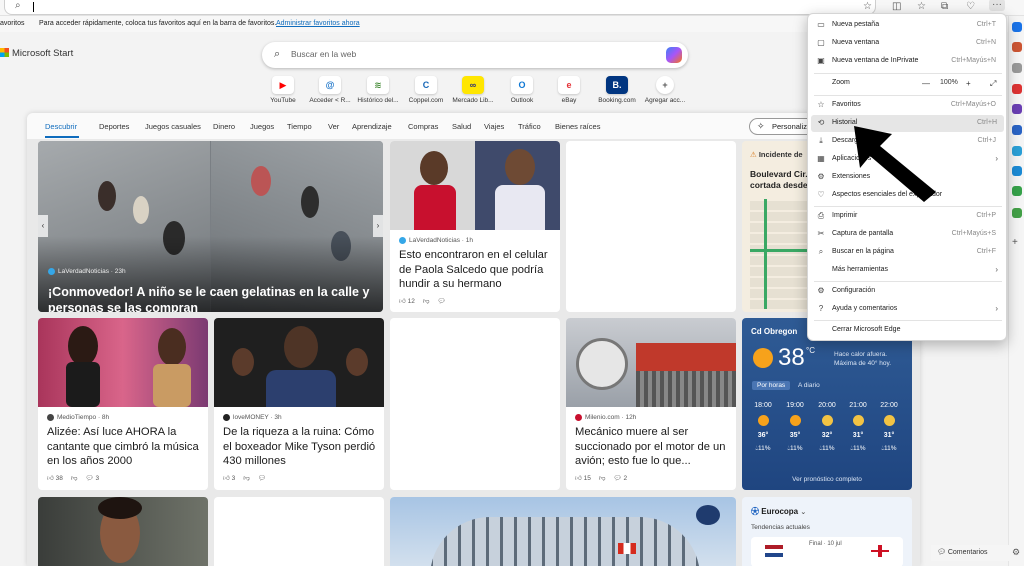 The width and height of the screenshot is (1024, 566). Describe the element at coordinates (907, 216) in the screenshot. I see `menu-print: ⎙ Imprimir Ctrl+P` at that location.